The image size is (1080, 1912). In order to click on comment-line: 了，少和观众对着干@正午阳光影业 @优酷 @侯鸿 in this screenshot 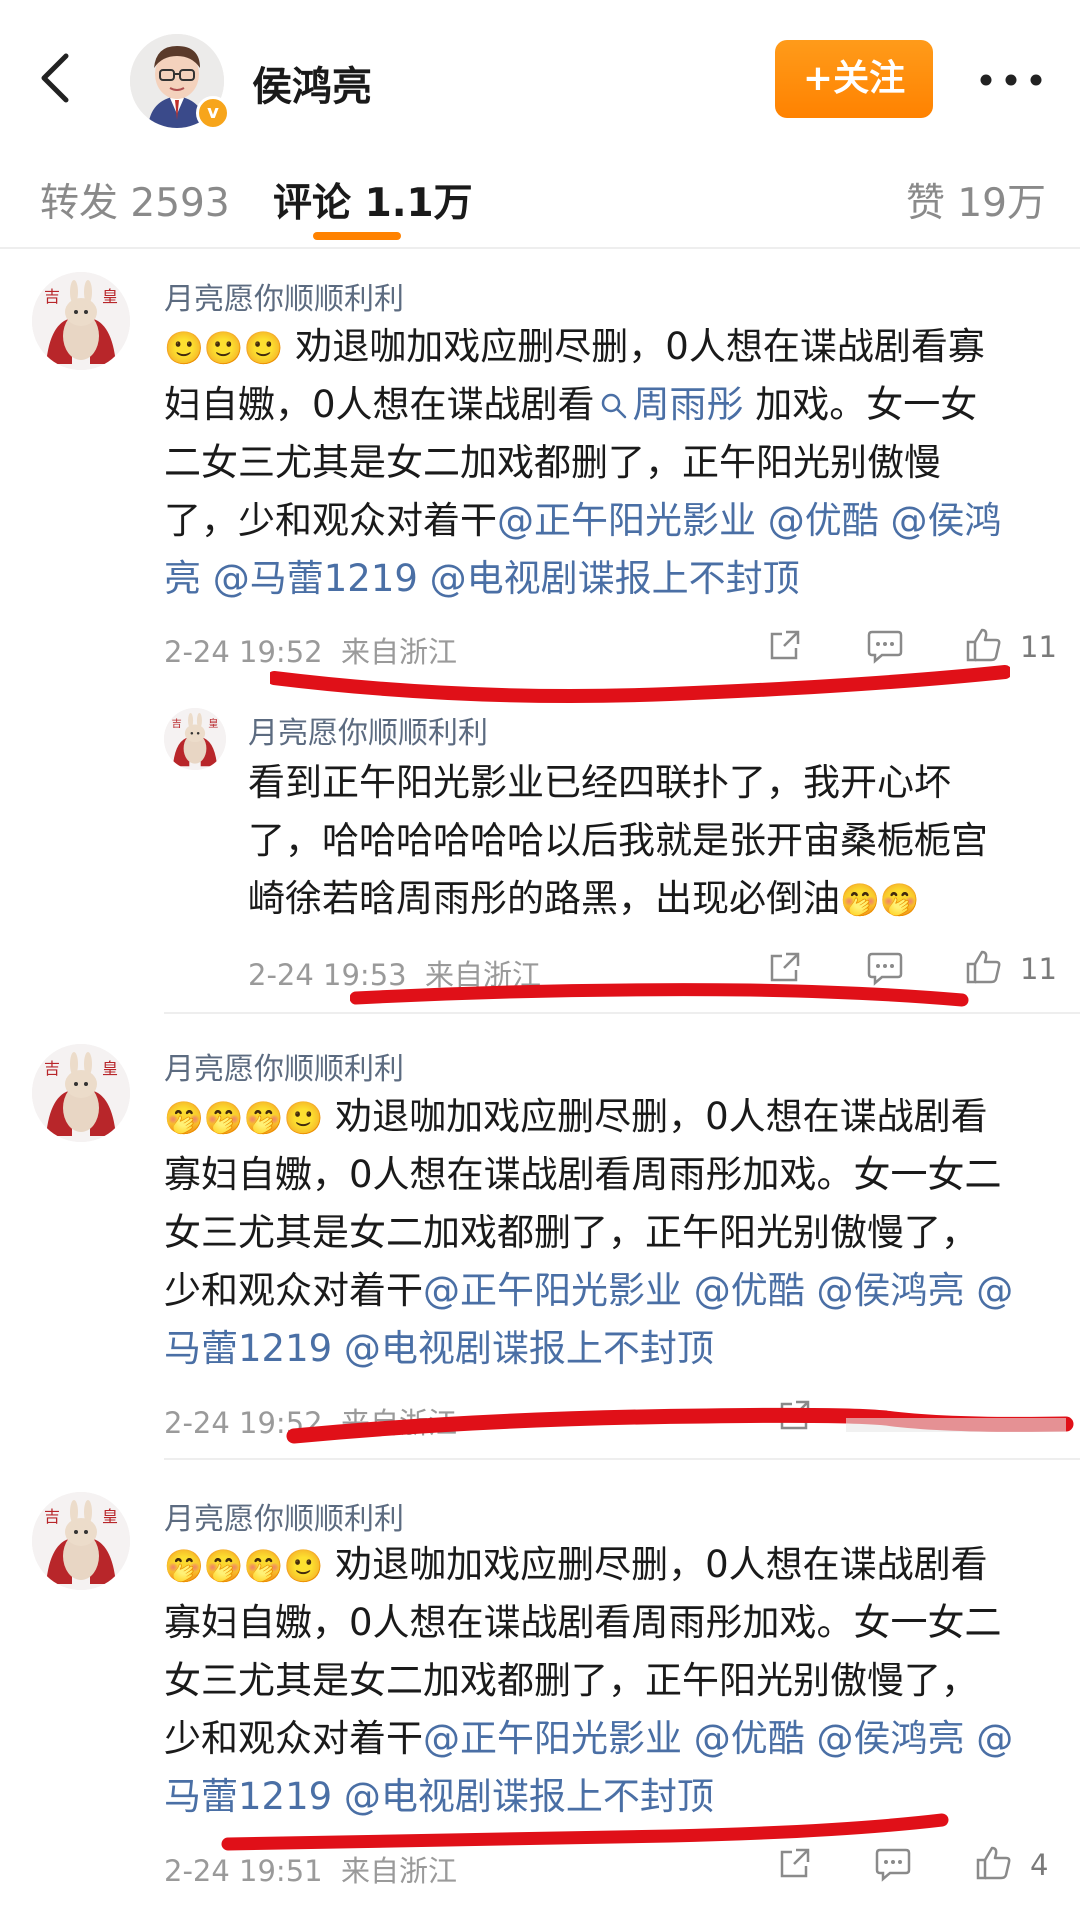, I will do `click(583, 521)`.